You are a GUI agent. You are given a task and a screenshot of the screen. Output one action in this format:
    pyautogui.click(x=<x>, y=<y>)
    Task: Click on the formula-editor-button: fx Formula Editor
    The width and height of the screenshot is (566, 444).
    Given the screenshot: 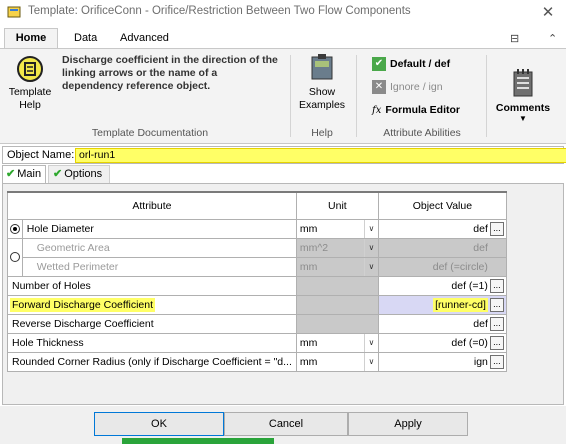 What is the action you would take?
    pyautogui.click(x=416, y=110)
    